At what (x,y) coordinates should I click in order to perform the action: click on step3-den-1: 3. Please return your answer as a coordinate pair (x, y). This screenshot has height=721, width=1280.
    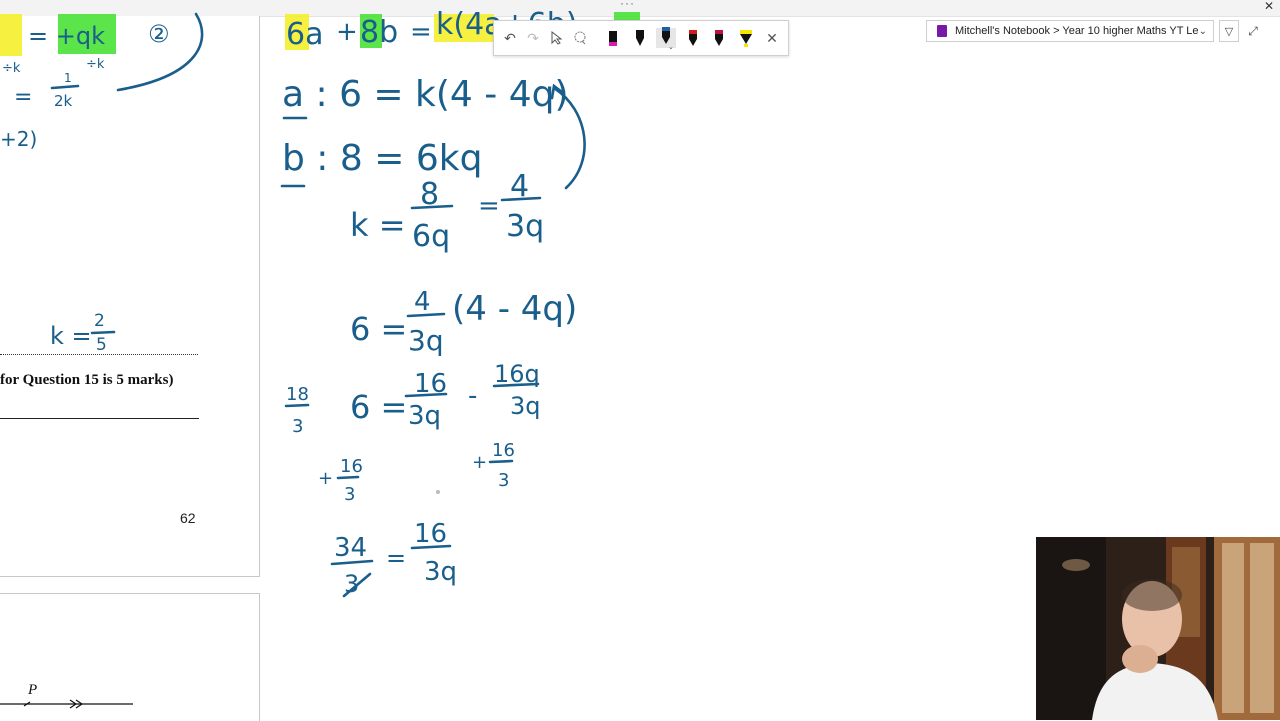
    Looking at the image, I should click on (349, 494).